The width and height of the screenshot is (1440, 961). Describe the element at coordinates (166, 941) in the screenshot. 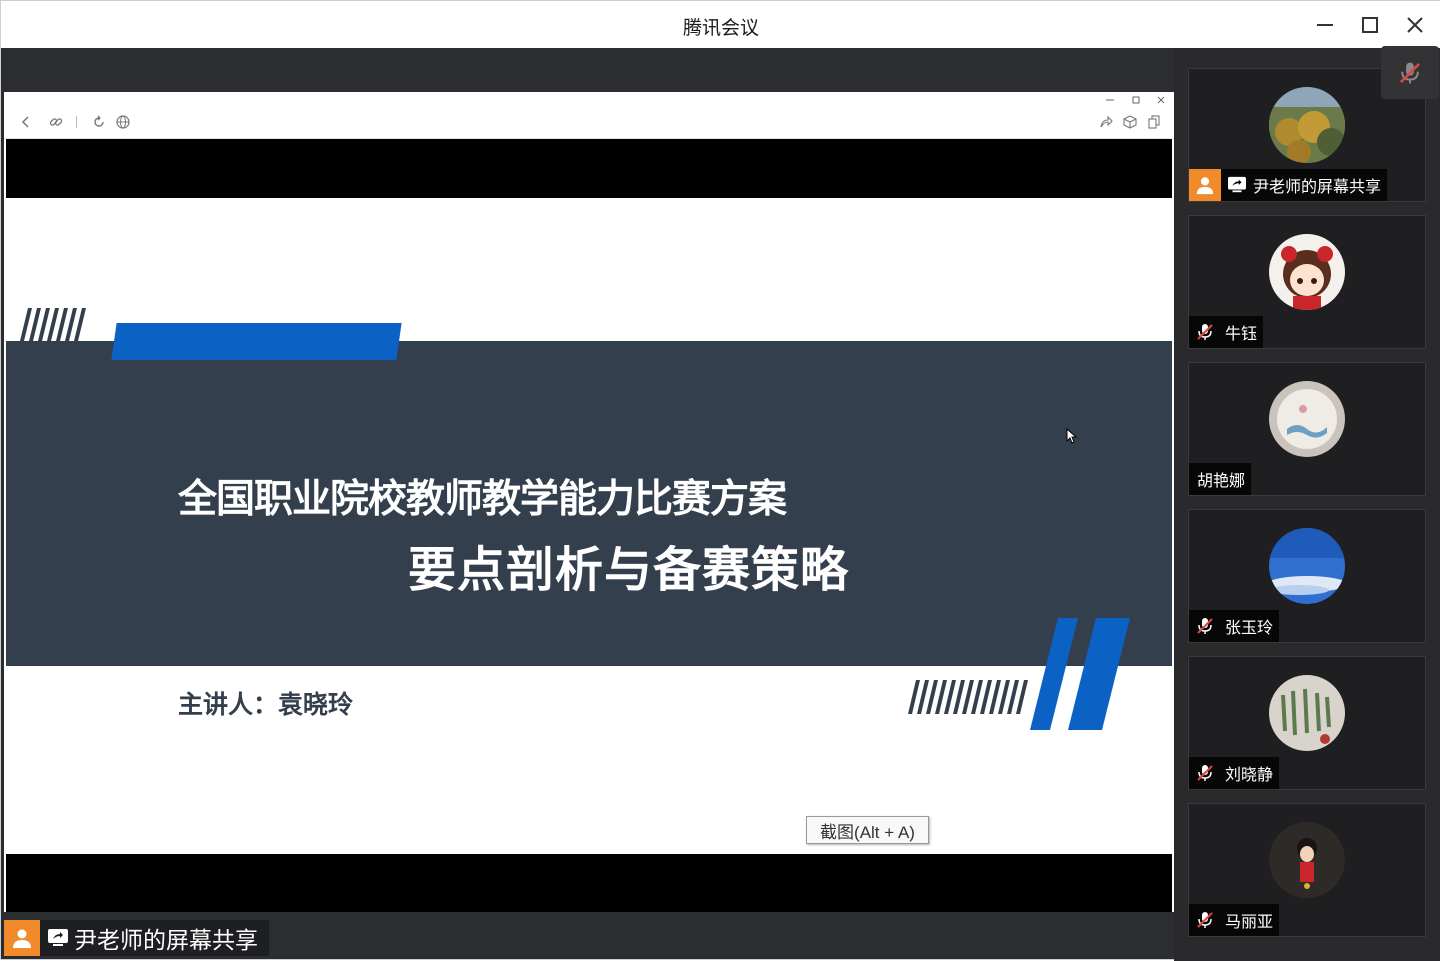

I see `main-share-label-text: 尹老师的屏幕共享` at that location.